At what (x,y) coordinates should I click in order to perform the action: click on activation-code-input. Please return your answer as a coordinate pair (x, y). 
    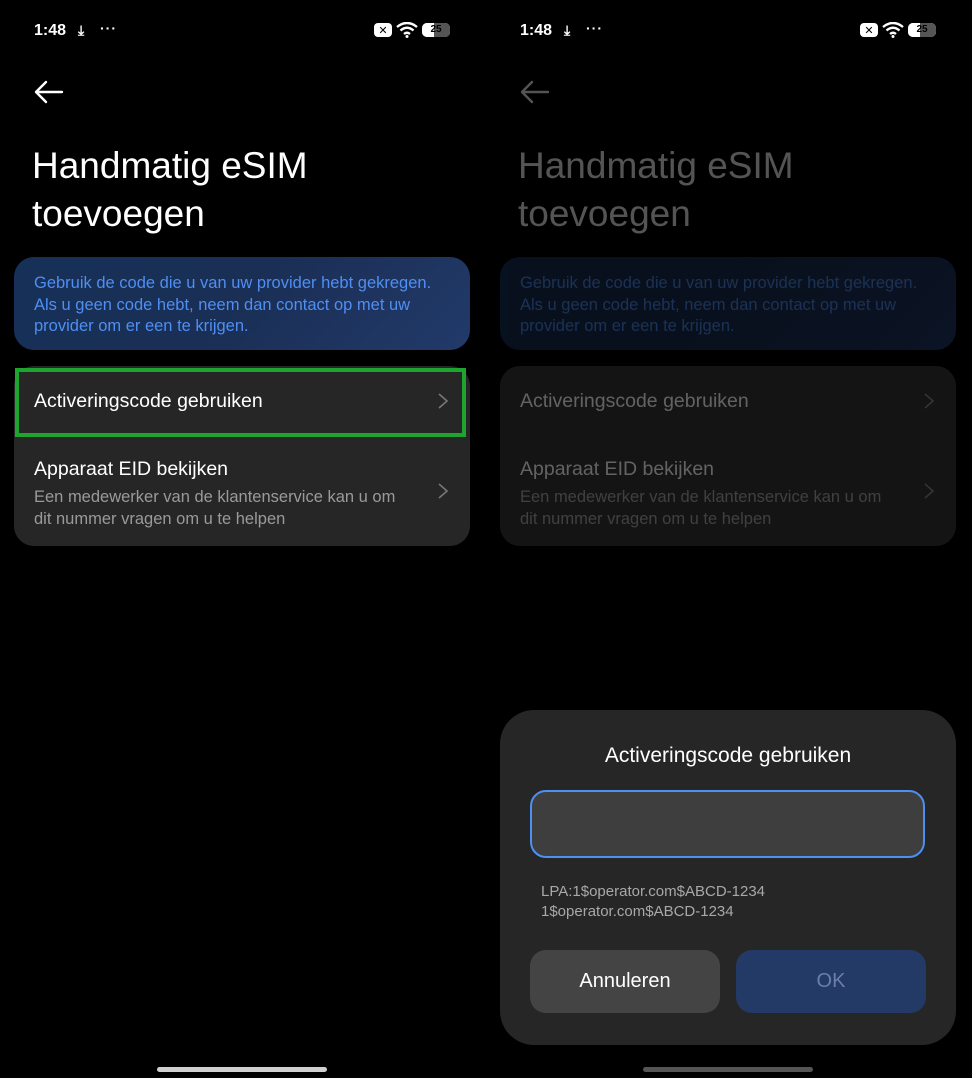
    Looking at the image, I should click on (727, 824).